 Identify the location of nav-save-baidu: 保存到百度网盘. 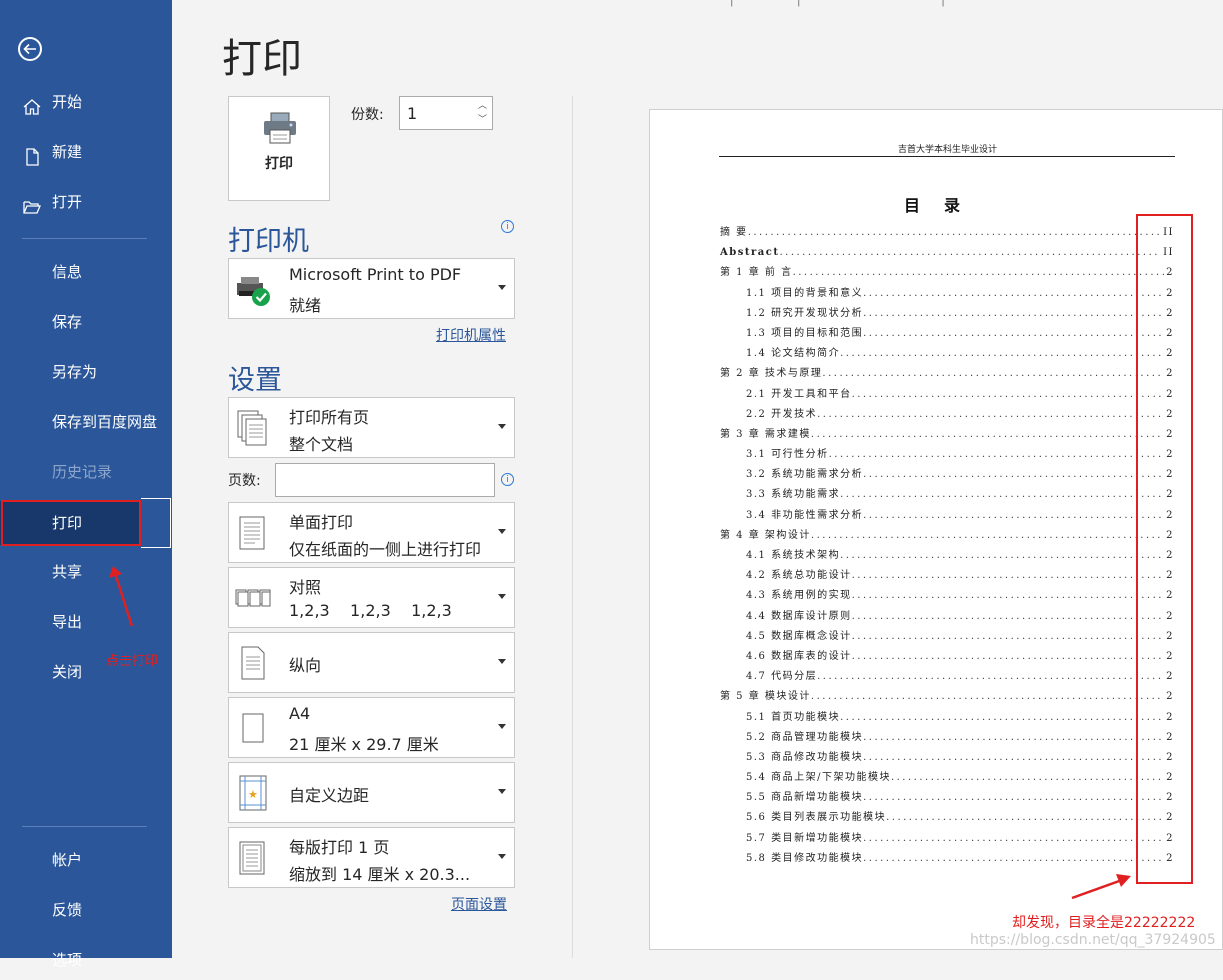
(86, 422).